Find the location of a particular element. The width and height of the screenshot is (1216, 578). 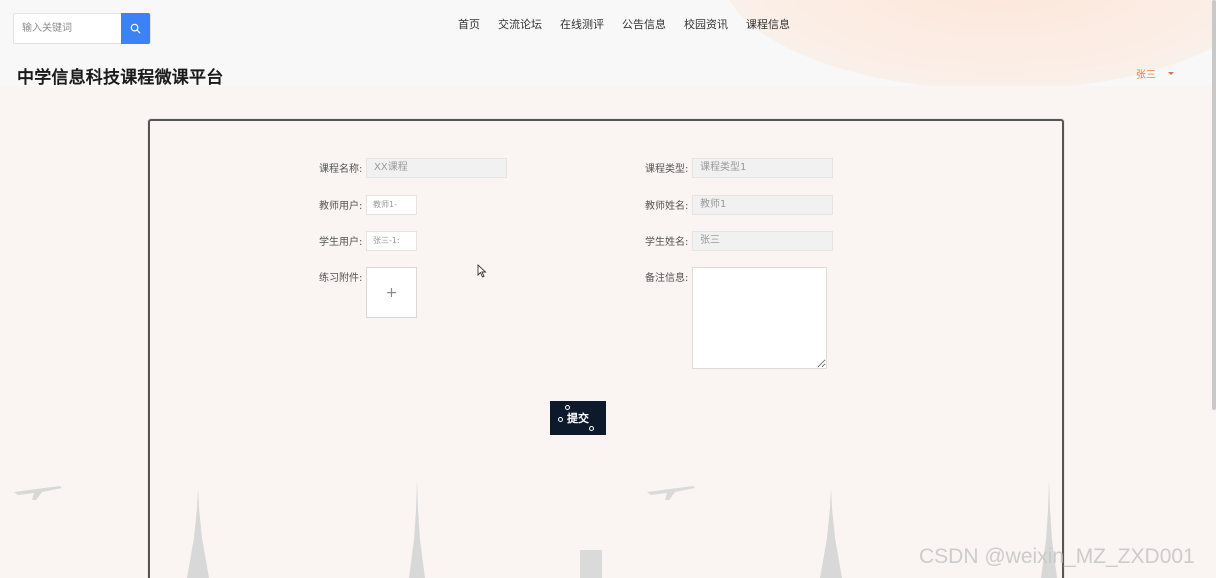

airplane-illustration-left is located at coordinates (38, 493).